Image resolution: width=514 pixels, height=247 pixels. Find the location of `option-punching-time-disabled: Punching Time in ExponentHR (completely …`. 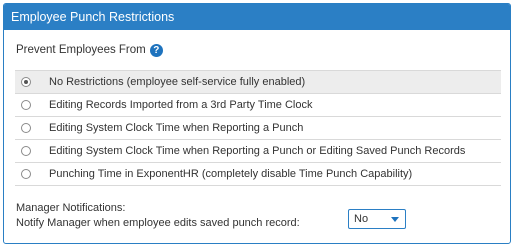

option-punching-time-disabled: Punching Time in ExponentHR (completely … is located at coordinates (258, 174).